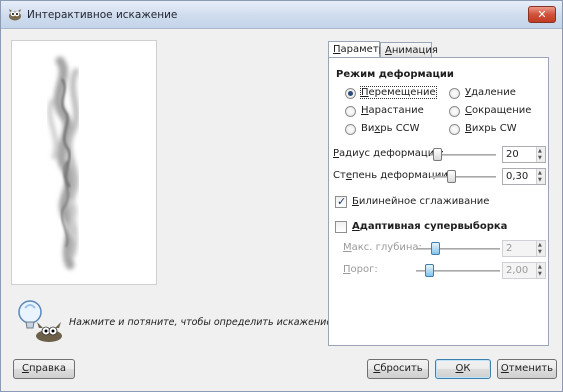 The width and height of the screenshot is (563, 392). What do you see at coordinates (390, 128) in the screenshot?
I see `radio-swirl-ccw-label: Вихрь CCW` at bounding box center [390, 128].